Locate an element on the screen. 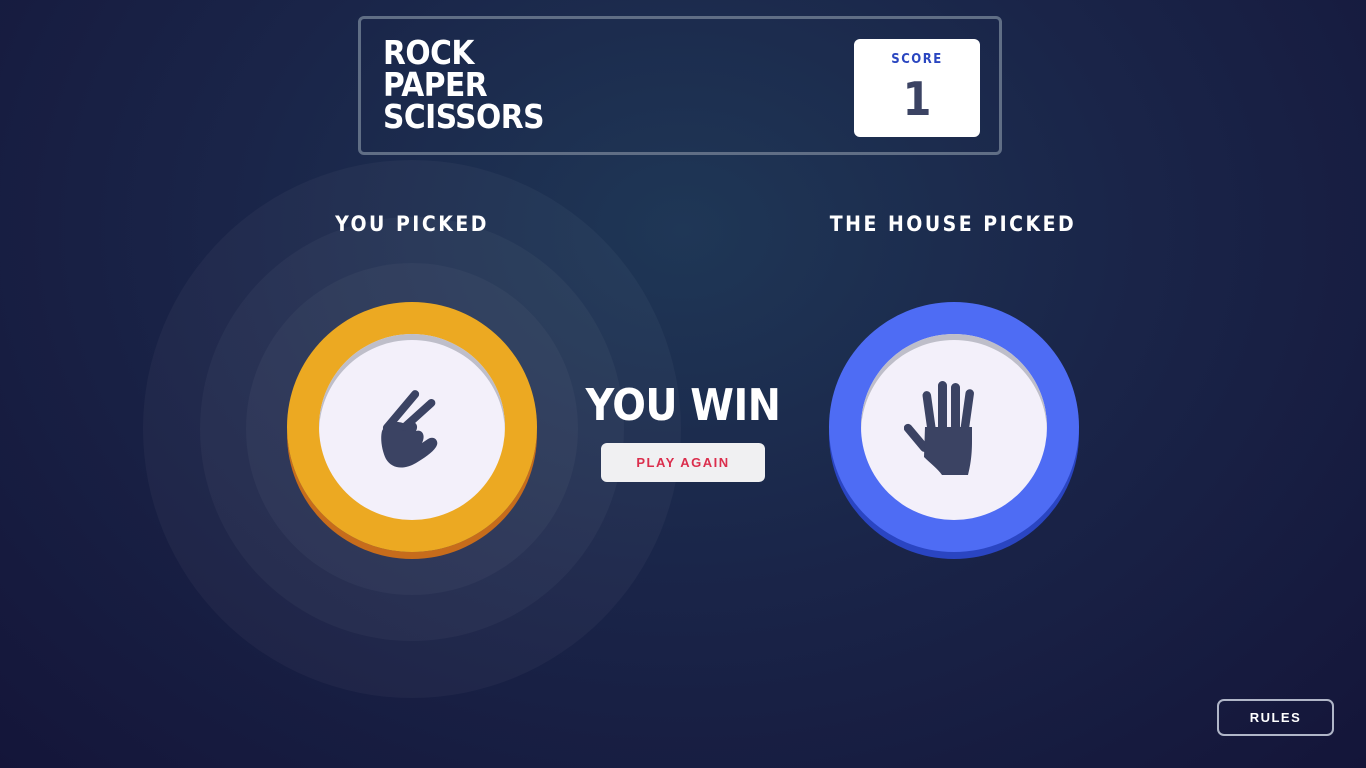  score-box: SCORE 1 is located at coordinates (917, 88).